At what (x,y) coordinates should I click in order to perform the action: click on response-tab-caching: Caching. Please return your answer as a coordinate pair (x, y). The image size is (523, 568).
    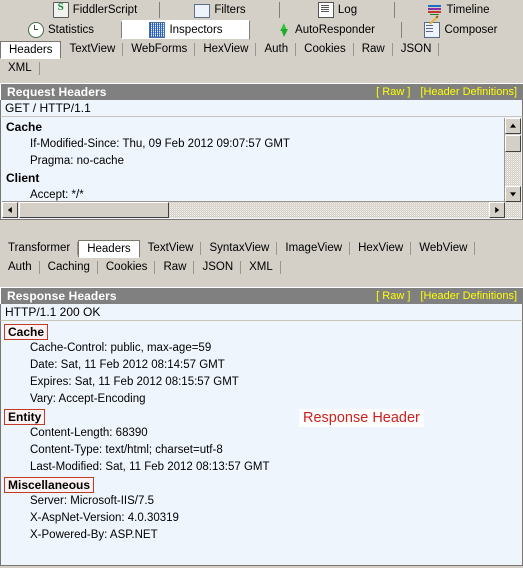
    Looking at the image, I should click on (69, 267).